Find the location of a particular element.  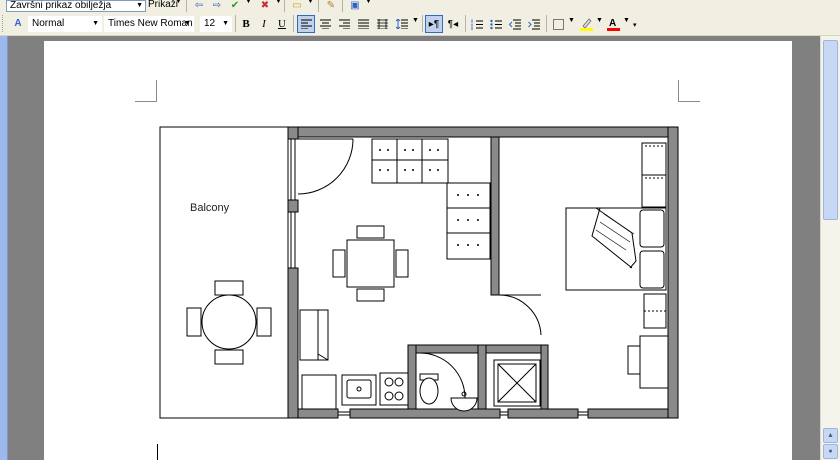

distributed-button is located at coordinates (382, 24).